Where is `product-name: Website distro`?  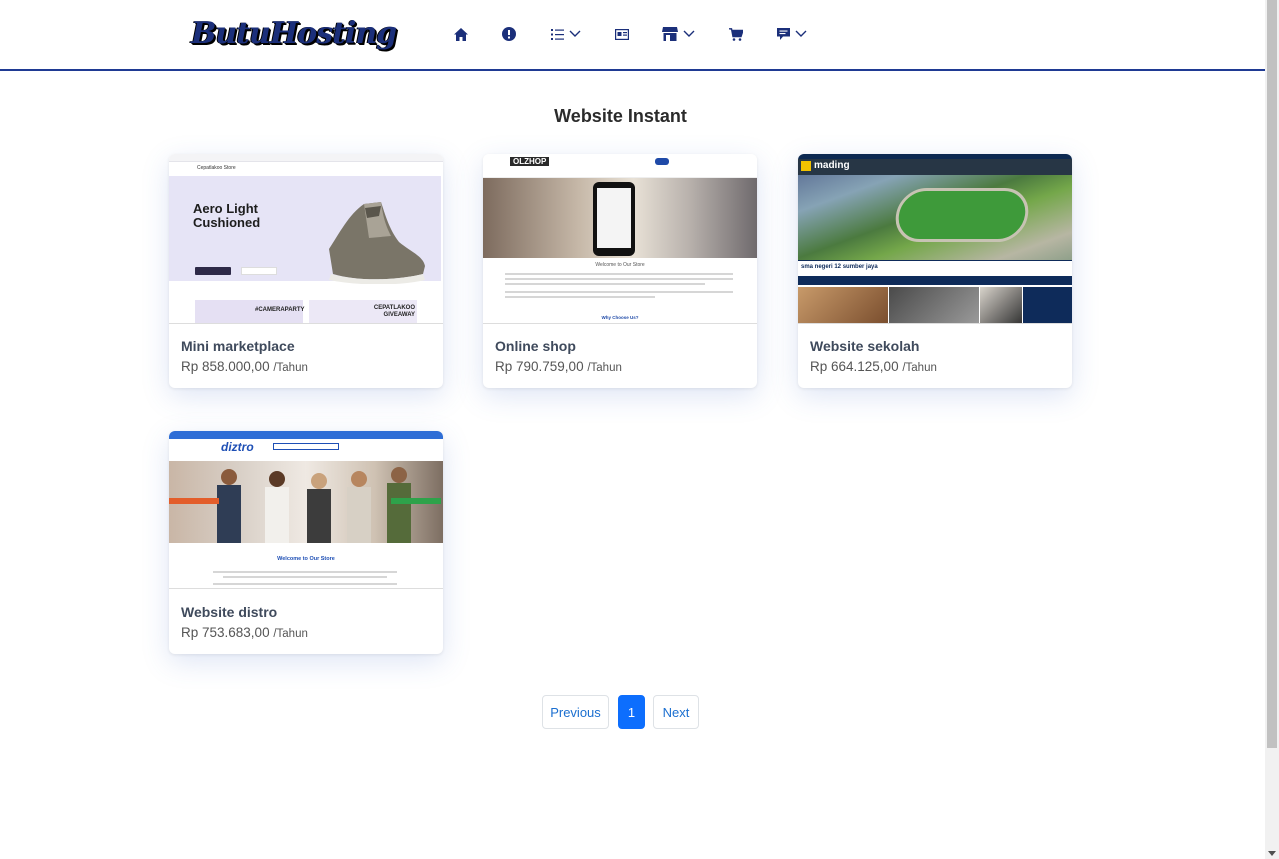 product-name: Website distro is located at coordinates (229, 612).